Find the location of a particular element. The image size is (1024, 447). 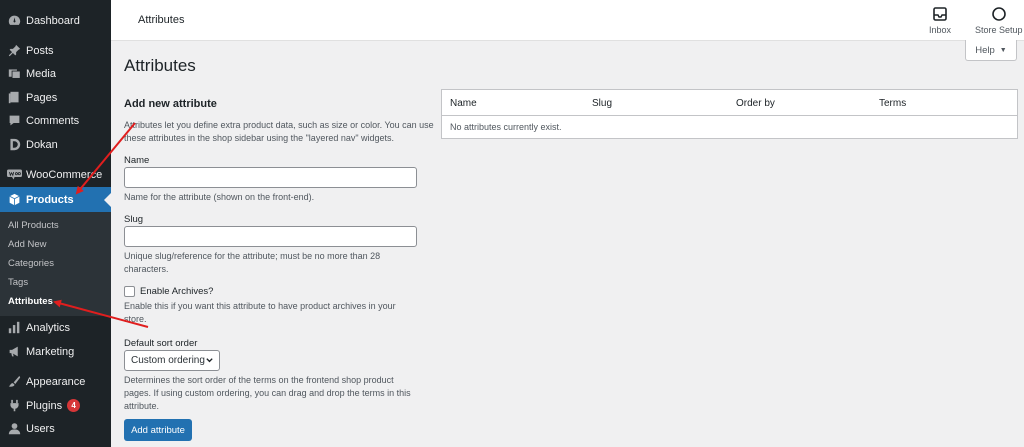

sidebar-item-media: Media is located at coordinates (55, 73).